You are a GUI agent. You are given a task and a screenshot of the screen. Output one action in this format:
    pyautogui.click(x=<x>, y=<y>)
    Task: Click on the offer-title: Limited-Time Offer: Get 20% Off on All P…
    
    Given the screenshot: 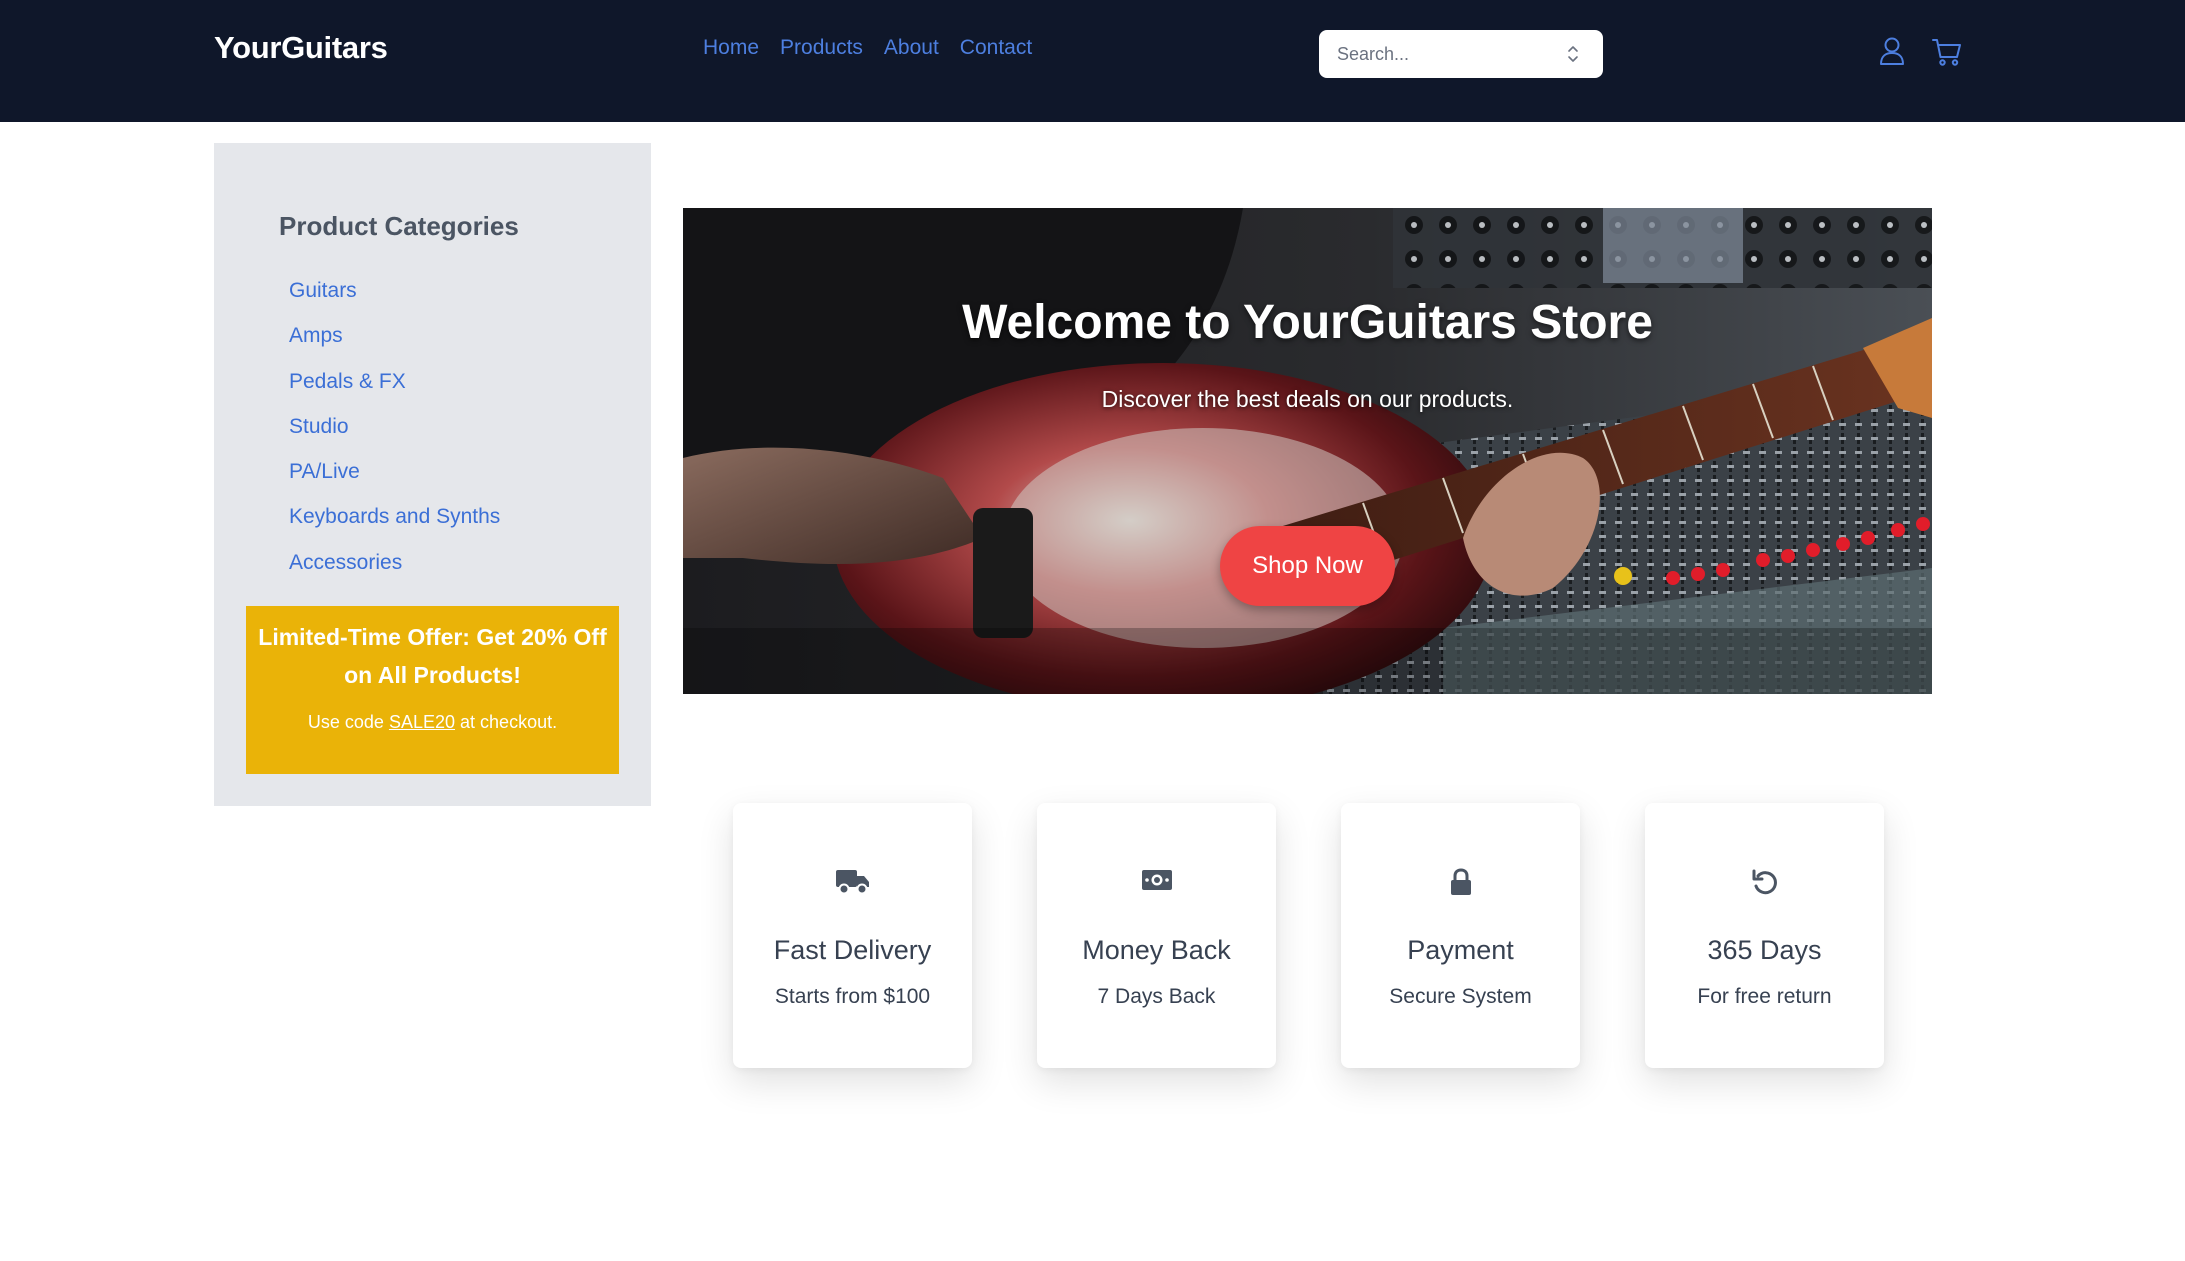 What is the action you would take?
    pyautogui.click(x=432, y=656)
    